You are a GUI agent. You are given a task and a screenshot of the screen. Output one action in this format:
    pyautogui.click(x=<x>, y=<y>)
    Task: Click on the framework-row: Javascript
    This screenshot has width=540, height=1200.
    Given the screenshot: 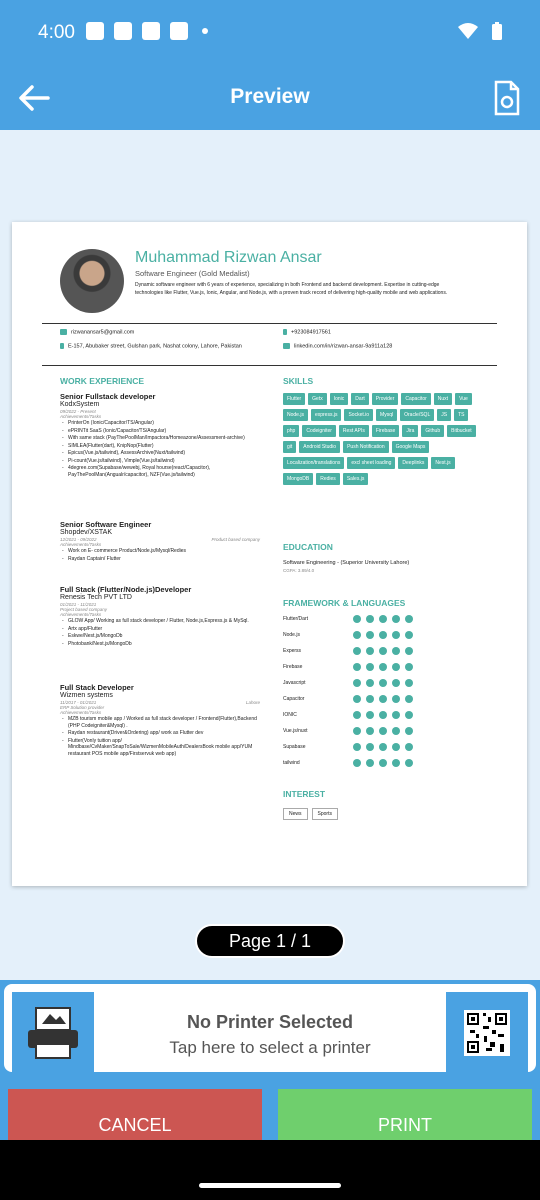 What is the action you would take?
    pyautogui.click(x=383, y=684)
    